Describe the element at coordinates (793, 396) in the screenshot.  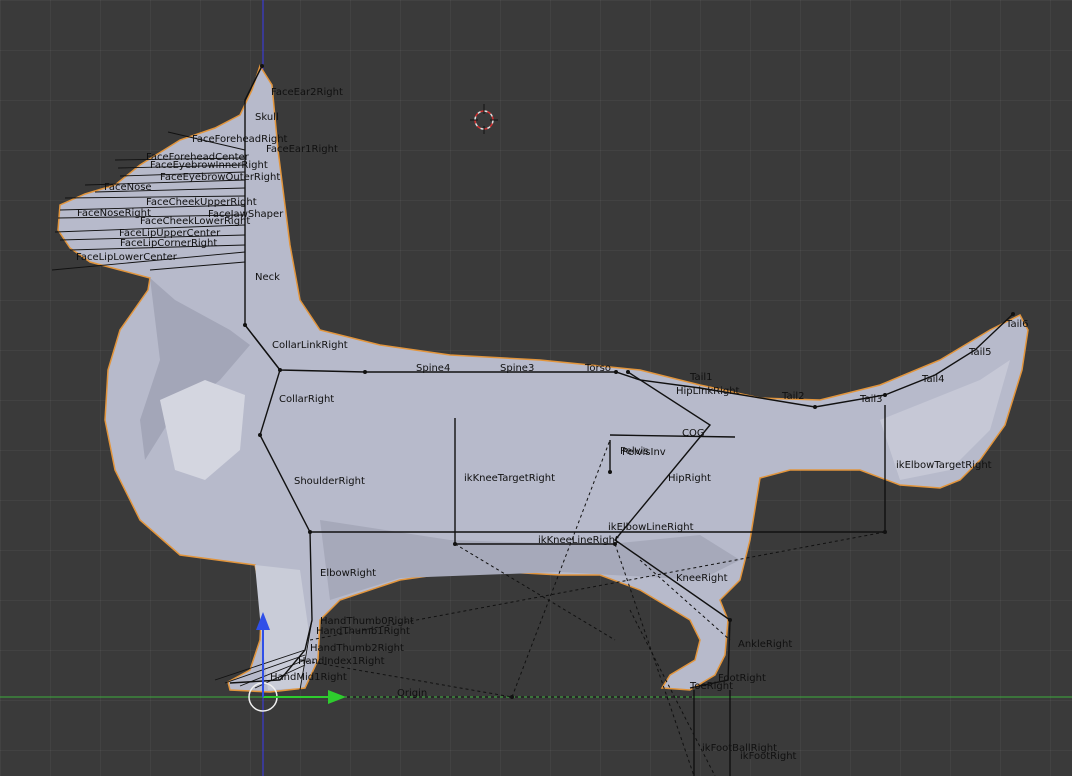
I see `bone-label: Tail2` at that location.